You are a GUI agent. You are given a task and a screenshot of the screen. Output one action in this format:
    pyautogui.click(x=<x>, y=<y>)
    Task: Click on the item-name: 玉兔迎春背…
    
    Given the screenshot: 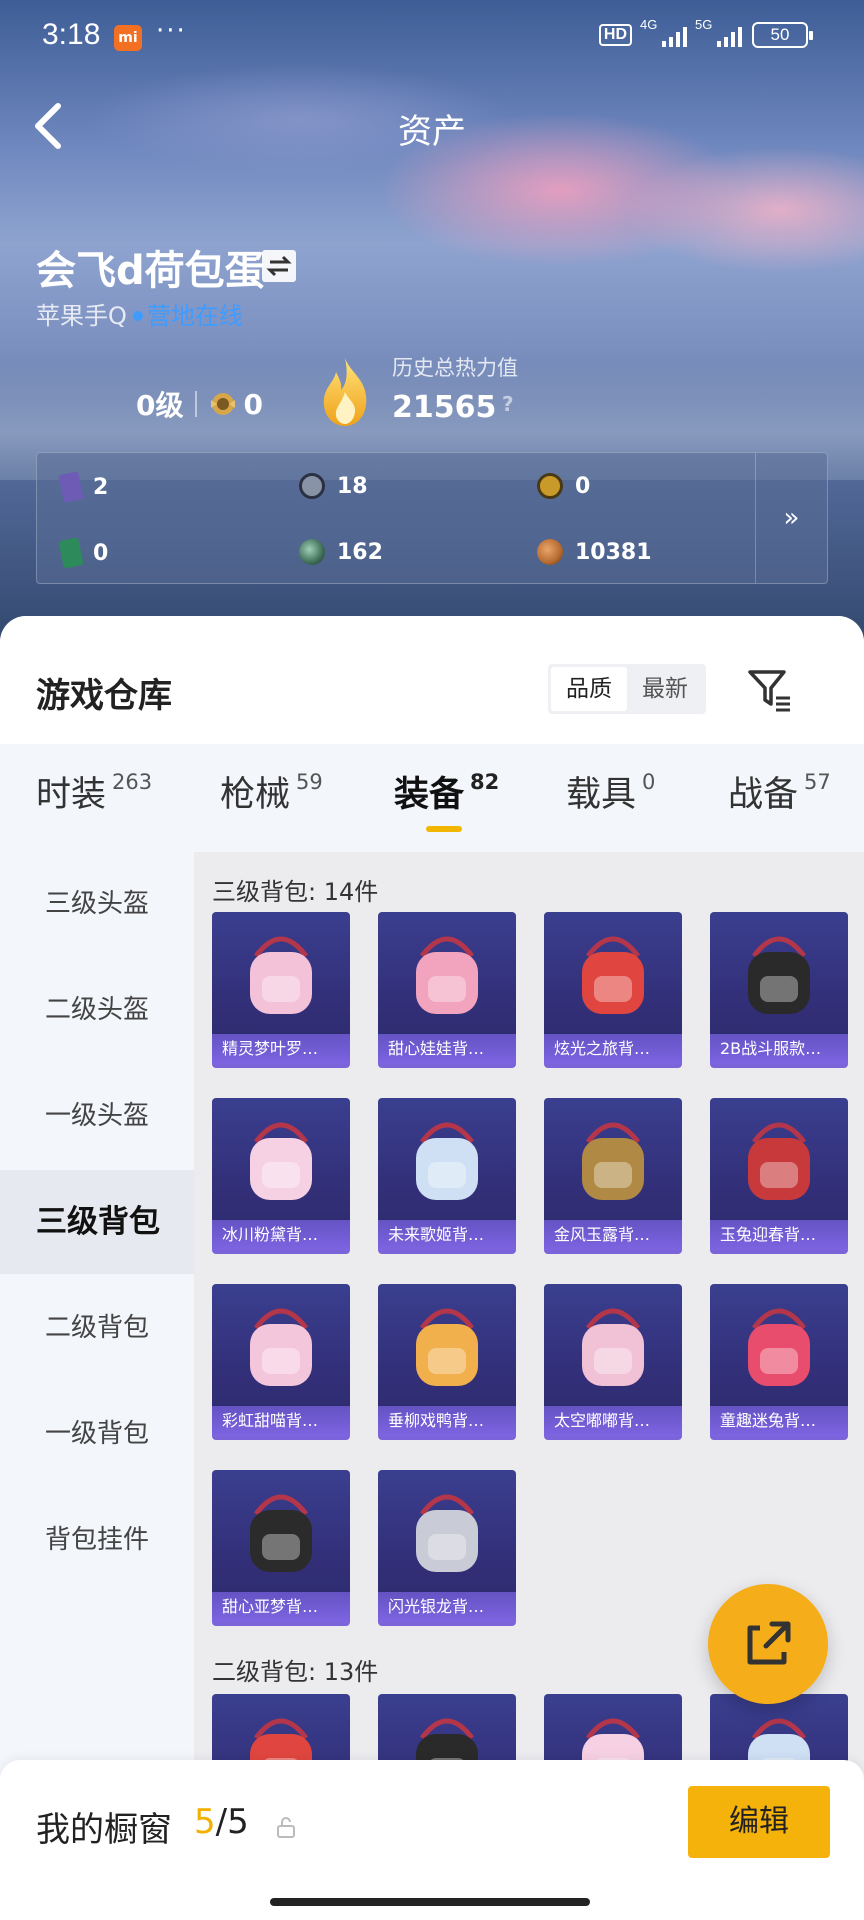 What is the action you would take?
    pyautogui.click(x=779, y=1235)
    